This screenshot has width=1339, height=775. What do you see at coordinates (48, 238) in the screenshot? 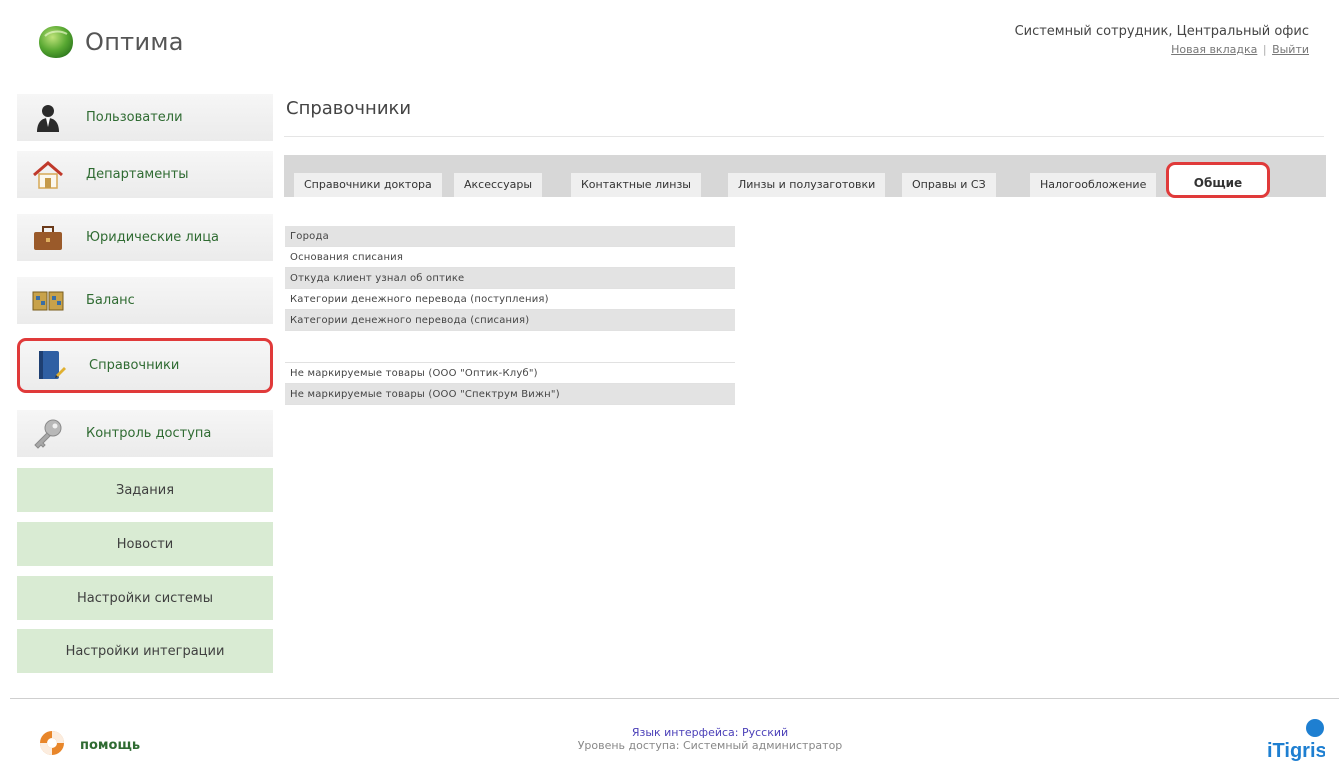
I see `briefcase-icon` at bounding box center [48, 238].